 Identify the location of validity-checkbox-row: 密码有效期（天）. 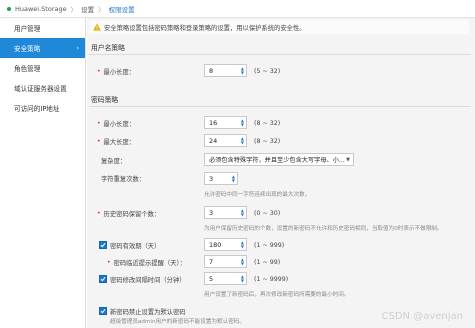
(129, 245).